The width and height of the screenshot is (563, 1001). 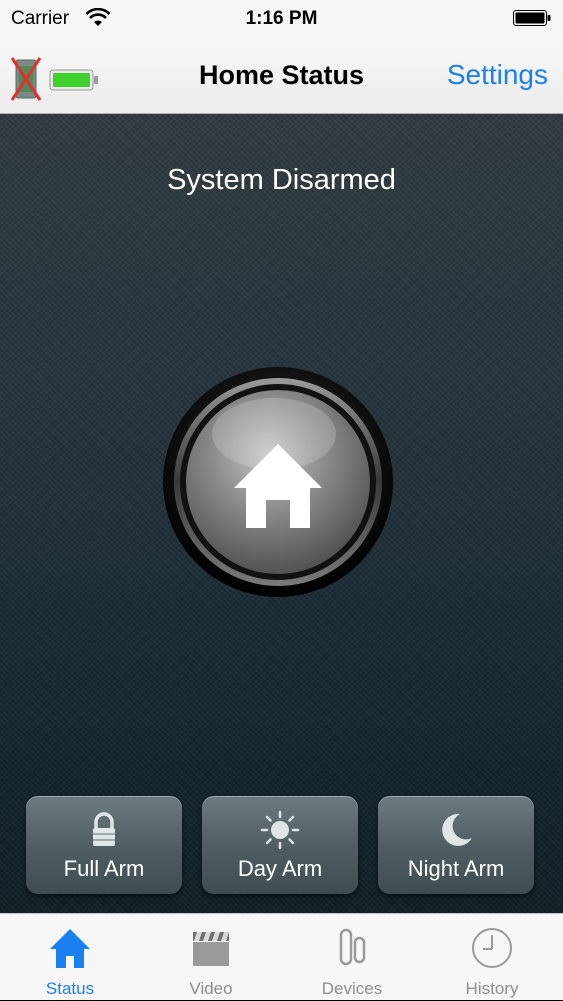 I want to click on sensor-icon, so click(x=352, y=947).